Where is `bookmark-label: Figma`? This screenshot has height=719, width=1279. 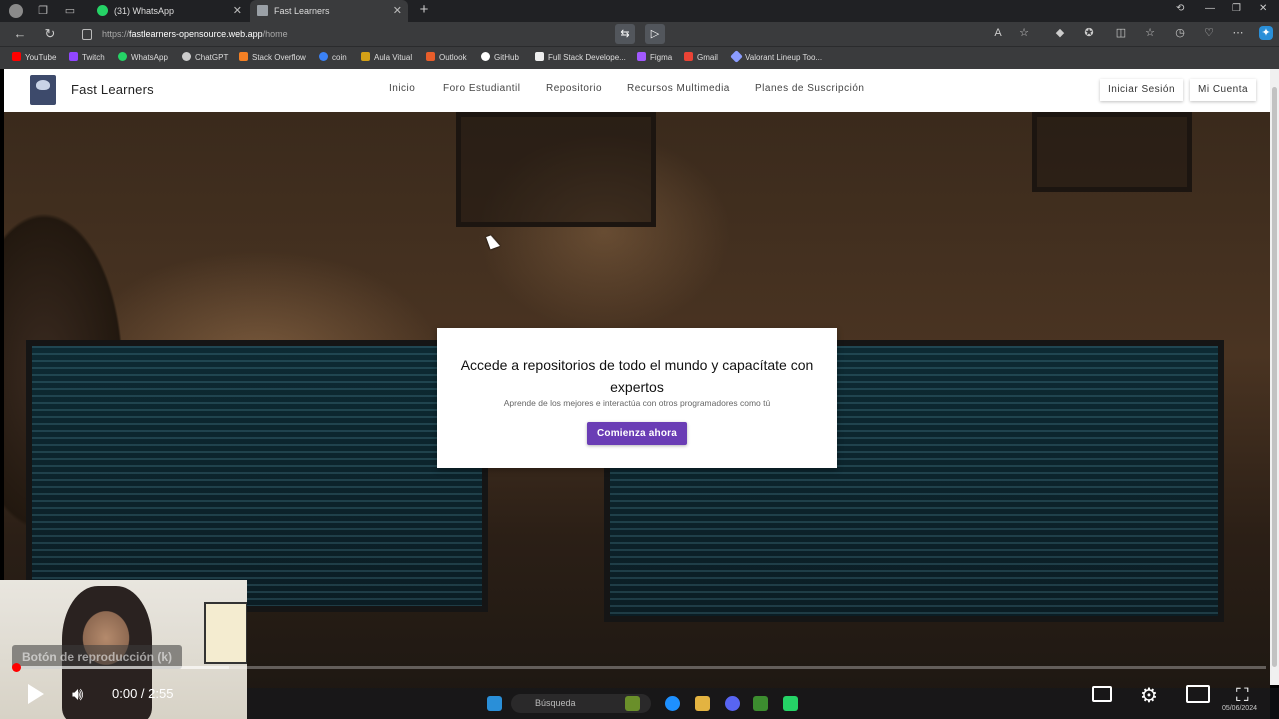 bookmark-label: Figma is located at coordinates (661, 57).